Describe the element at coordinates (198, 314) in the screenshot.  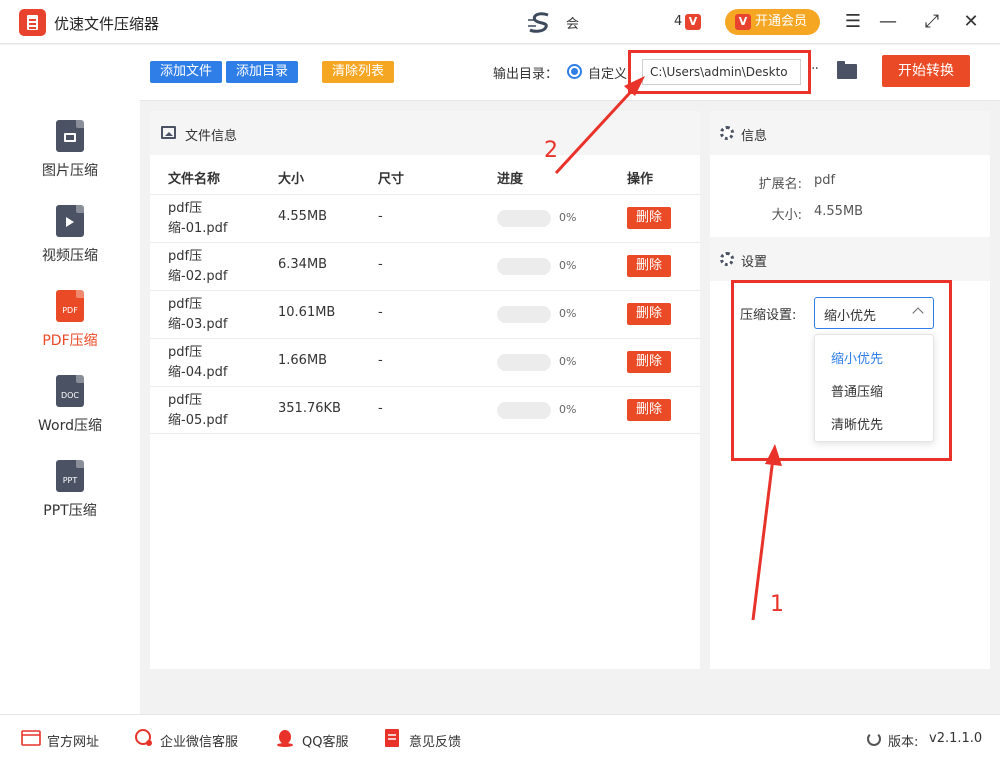
I see `file-name: pdf压缩-03.pdf` at that location.